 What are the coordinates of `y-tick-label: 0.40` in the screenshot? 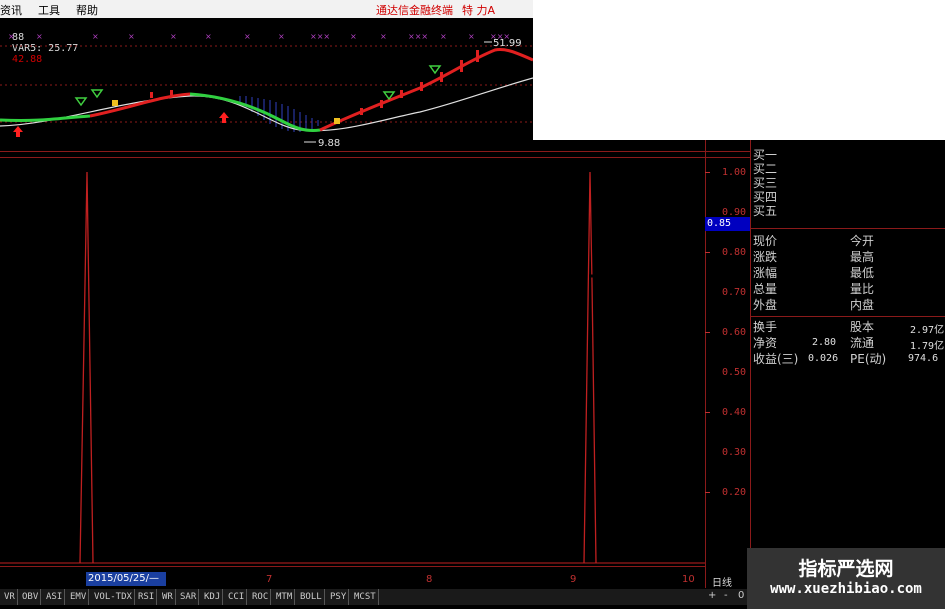 It's located at (734, 412).